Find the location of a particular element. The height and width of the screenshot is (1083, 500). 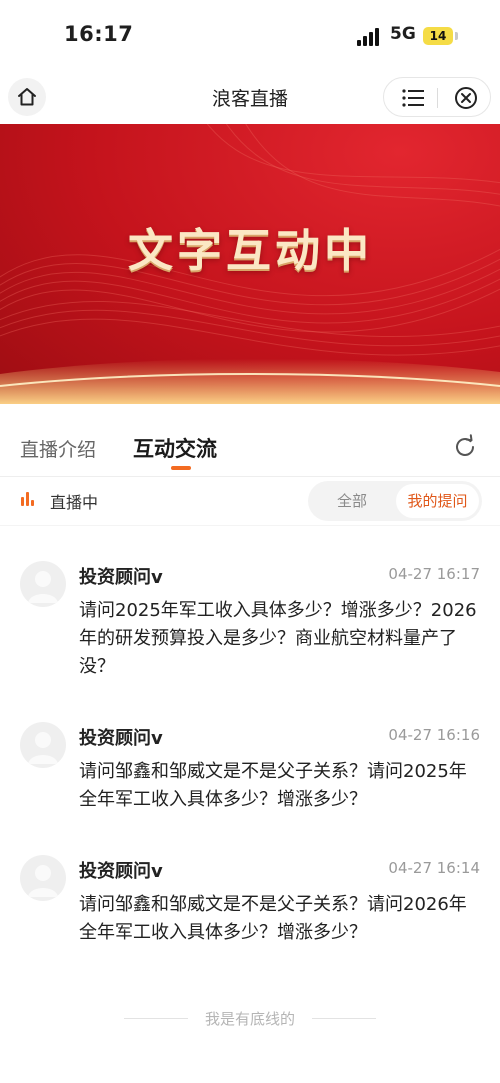

nav-bar: 浪客直播 is located at coordinates (250, 98).